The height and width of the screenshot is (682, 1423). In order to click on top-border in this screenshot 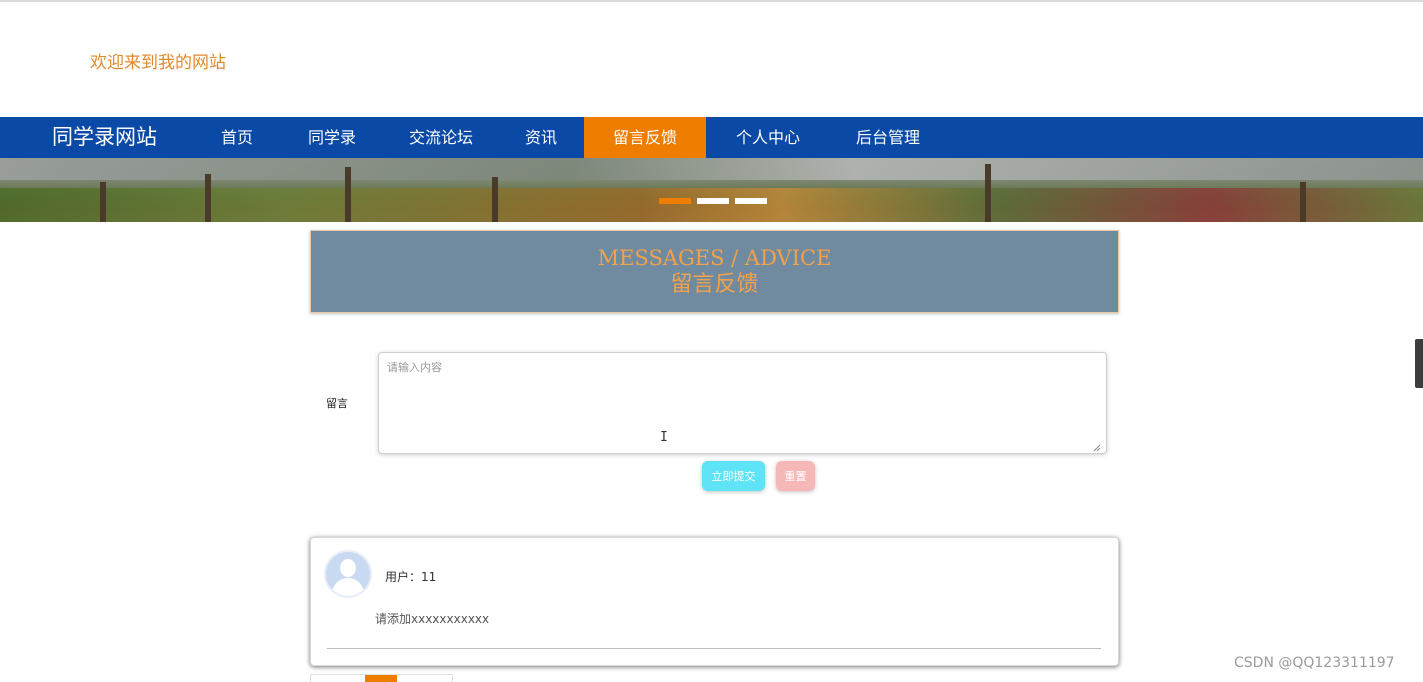, I will do `click(711, 1)`.